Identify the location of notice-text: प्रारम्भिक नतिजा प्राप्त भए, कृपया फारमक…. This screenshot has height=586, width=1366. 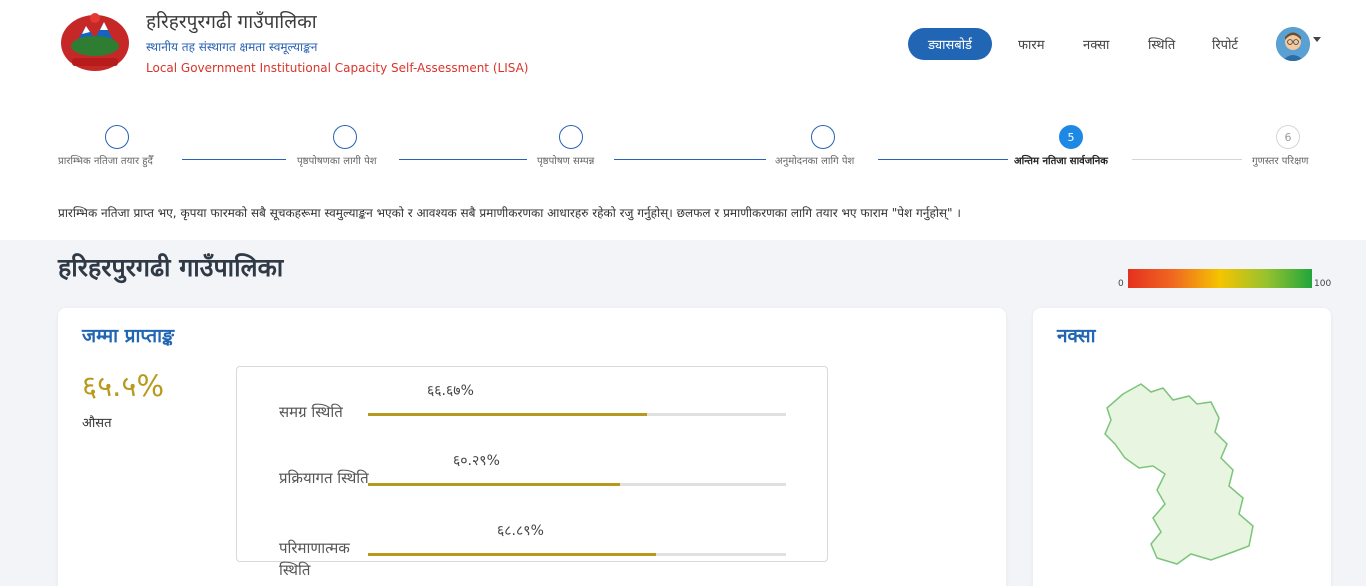
(509, 213).